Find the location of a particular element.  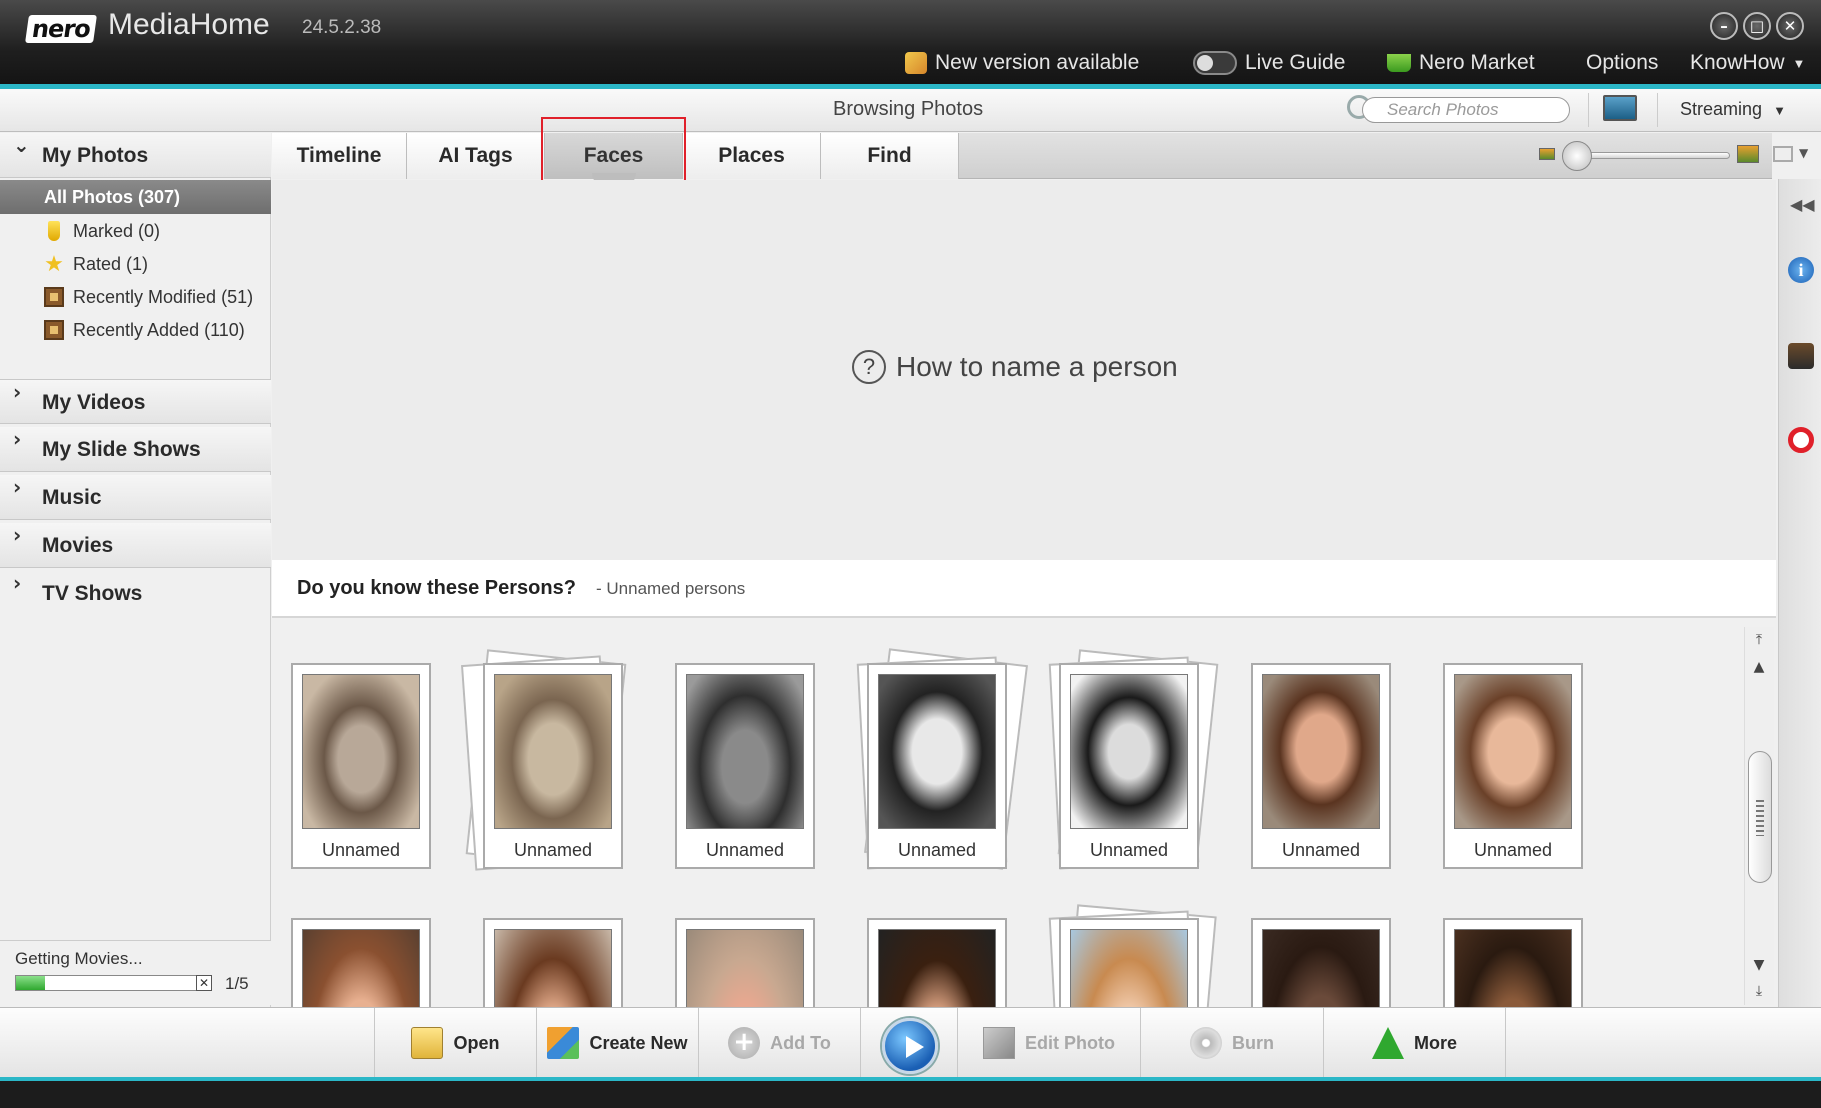

chevron-down-icon: ⌄ is located at coordinates (21, 145).